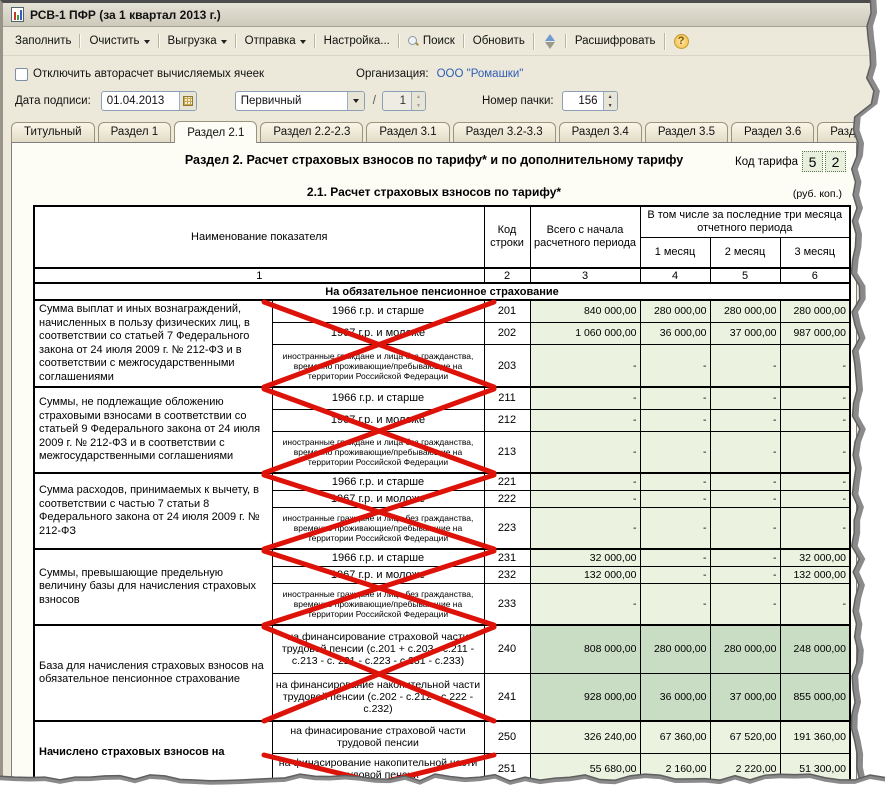 The height and width of the screenshot is (789, 886). What do you see at coordinates (585, 528) in the screenshot?
I see `value-cell-223-col3: -` at bounding box center [585, 528].